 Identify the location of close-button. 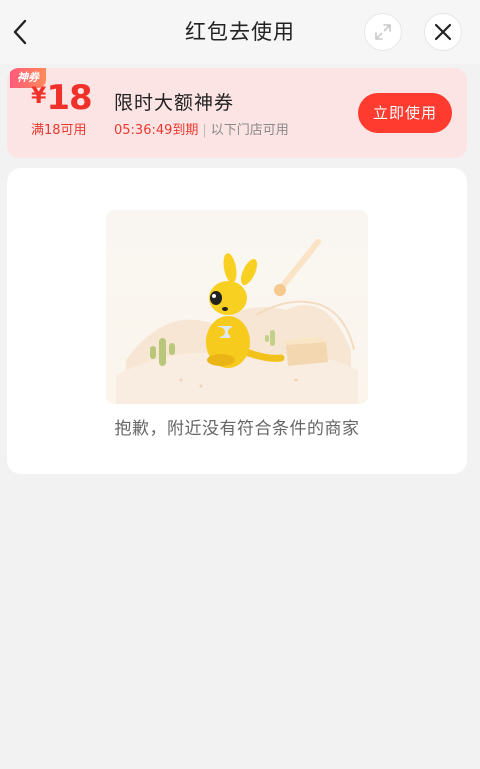
(443, 32).